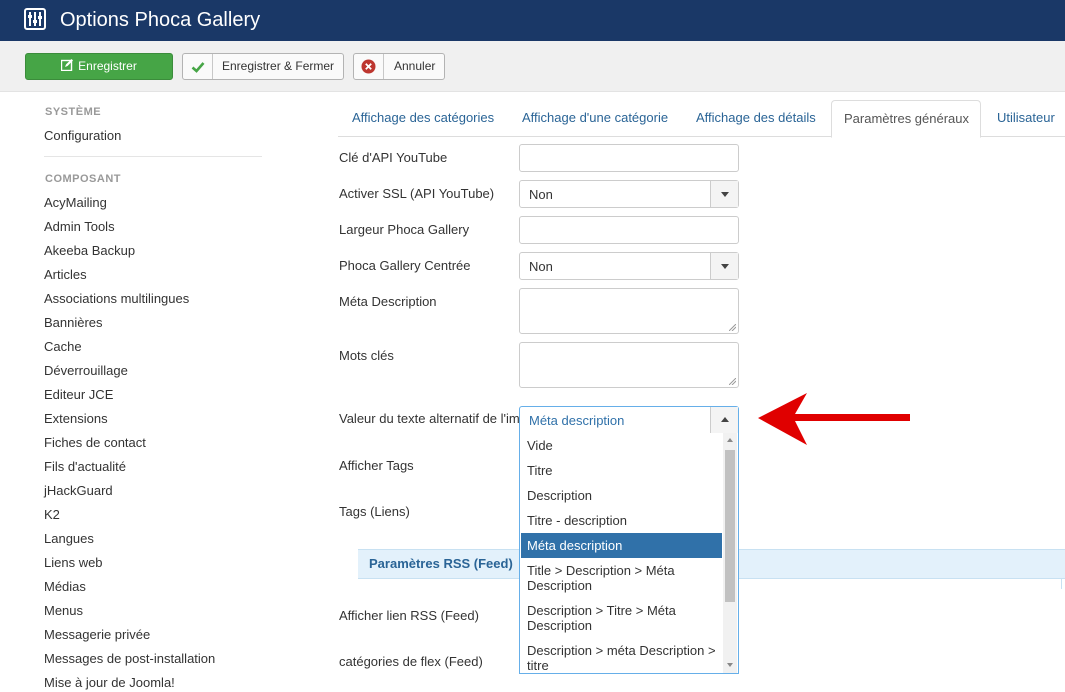 The width and height of the screenshot is (1065, 692). I want to click on centered-select-value: Non, so click(541, 266).